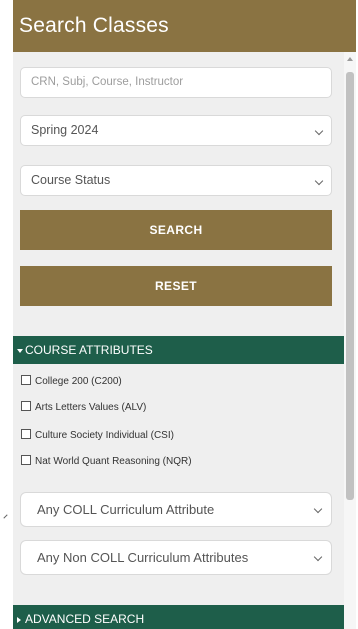 Image resolution: width=358 pixels, height=629 pixels. I want to click on page-edge-mark, so click(5, 516).